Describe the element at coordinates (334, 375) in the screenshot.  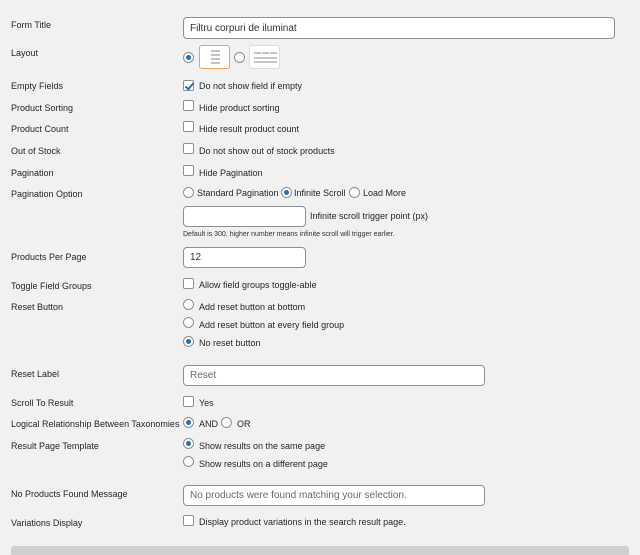
I see `reset-label-input: Reset` at that location.